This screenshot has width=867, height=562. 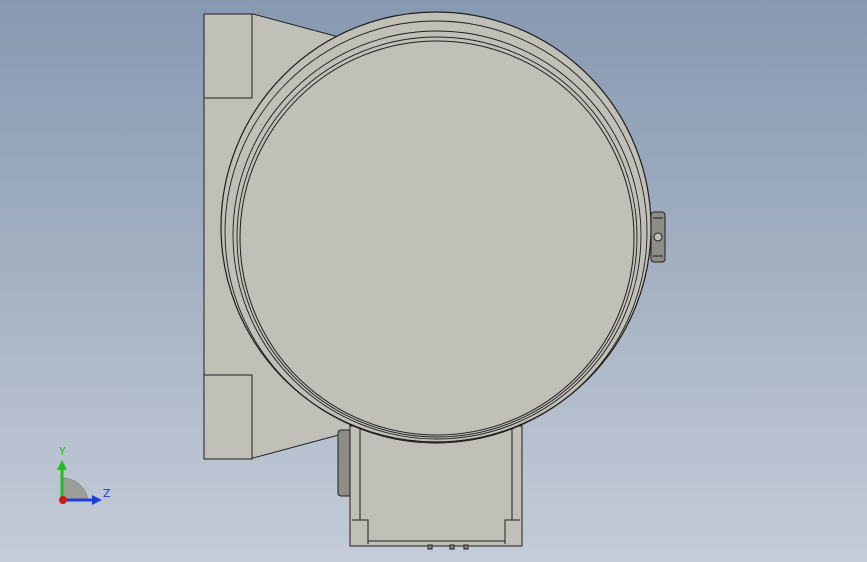 What do you see at coordinates (62, 465) in the screenshot?
I see `y-axis-arrowhead` at bounding box center [62, 465].